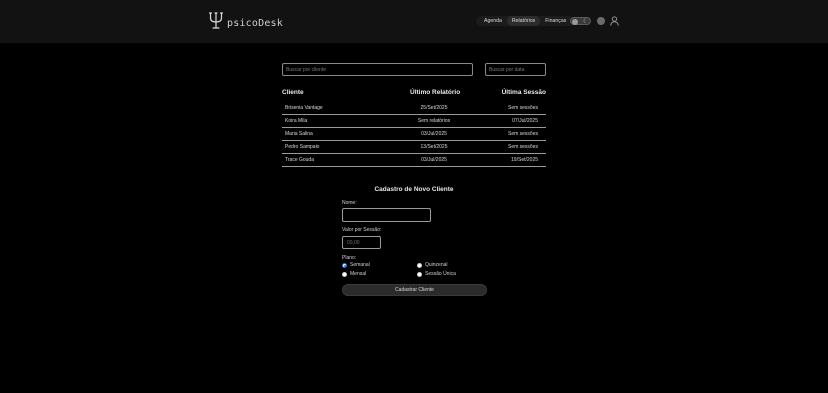 This screenshot has height=393, width=828. What do you see at coordinates (434, 108) in the screenshot?
I see `cell-last-report: 25/Set/2025` at bounding box center [434, 108].